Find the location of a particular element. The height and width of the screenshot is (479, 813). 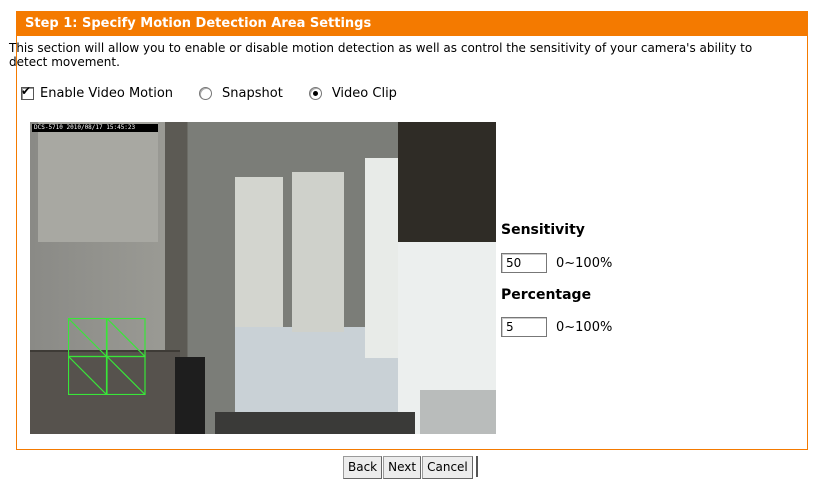

video-clip-label: Video Clip is located at coordinates (364, 93).